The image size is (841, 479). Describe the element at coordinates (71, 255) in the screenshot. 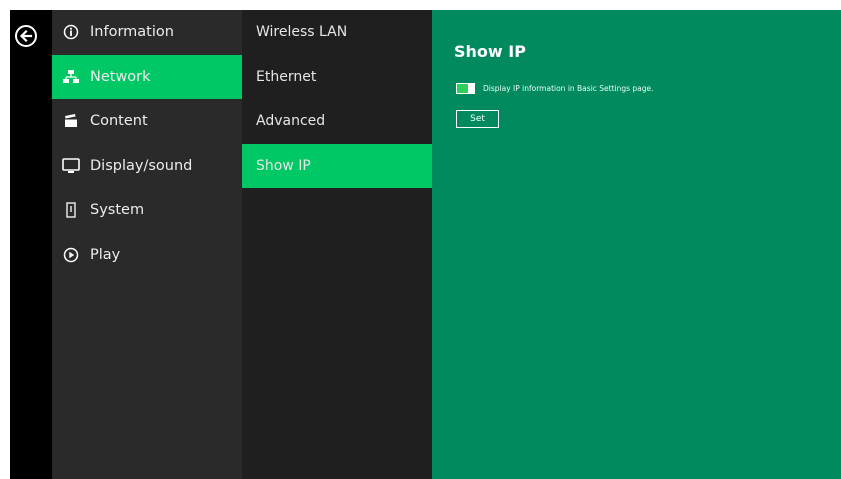

I see `play-icon` at that location.